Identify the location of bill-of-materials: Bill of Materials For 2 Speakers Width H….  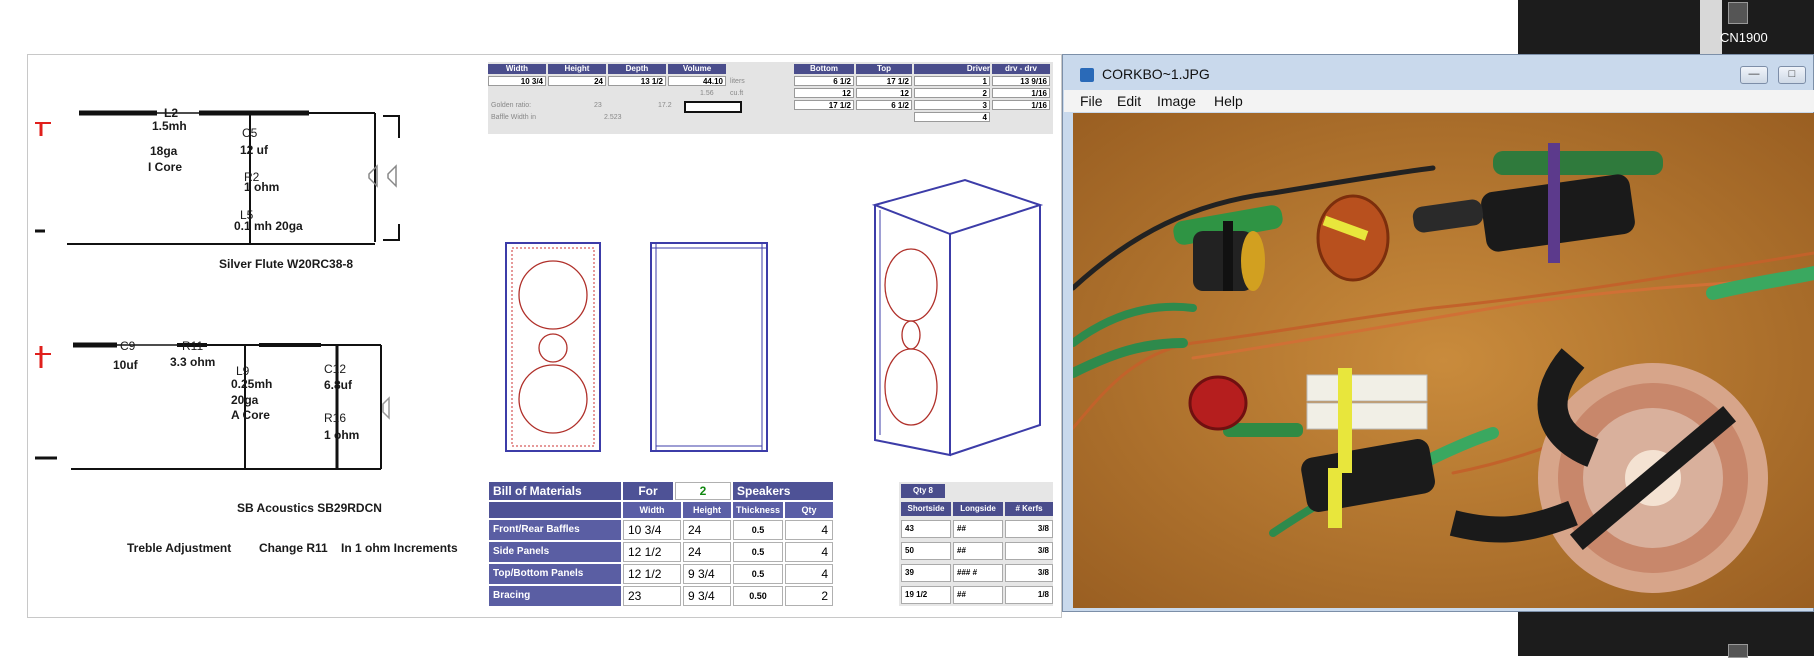
(668, 544).